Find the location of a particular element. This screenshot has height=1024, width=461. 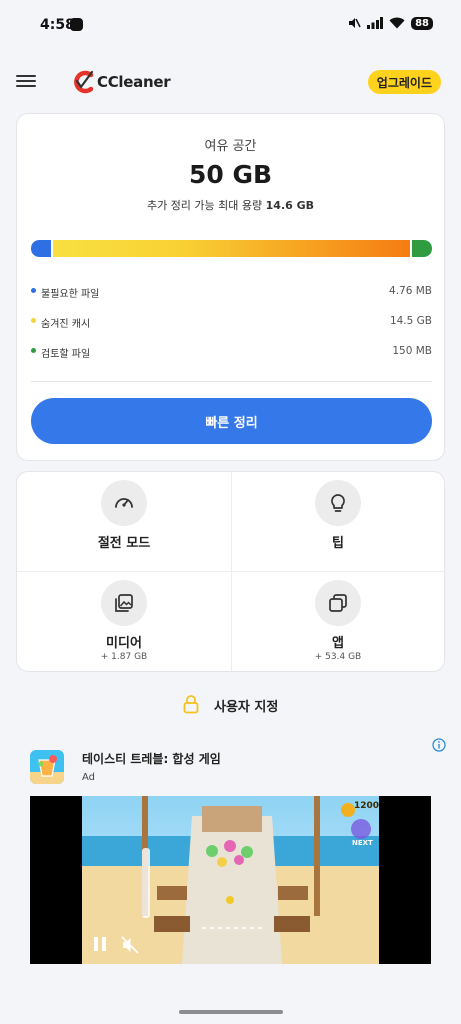

legend-label: 불필요한 파일 is located at coordinates (70, 294).